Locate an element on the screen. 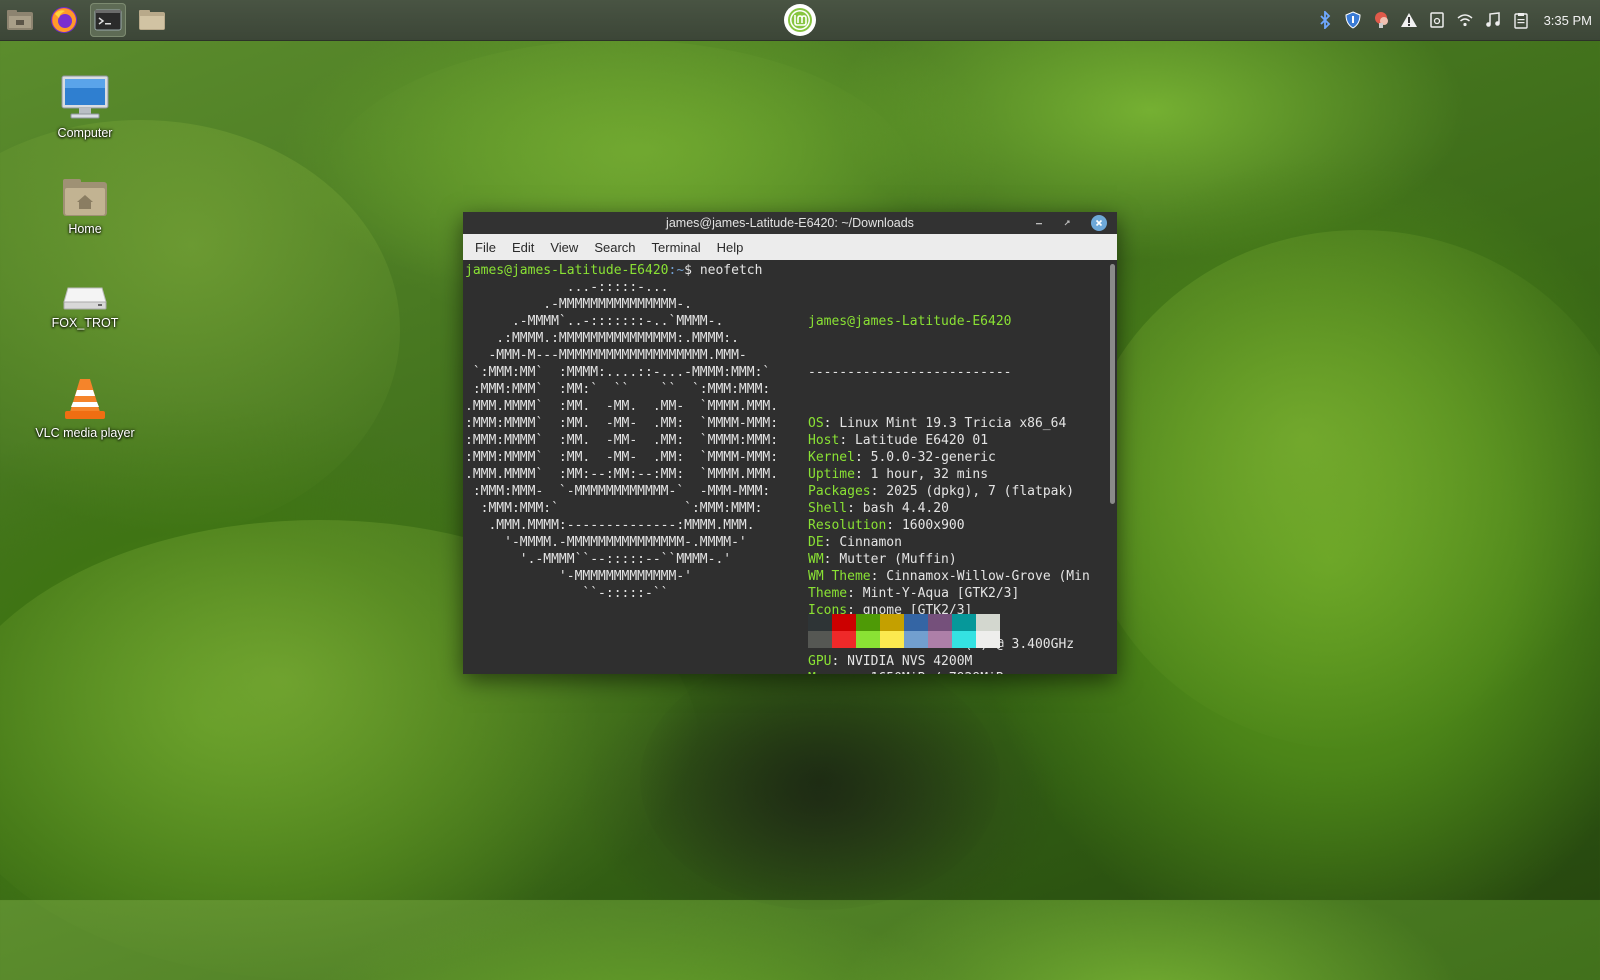 The image size is (1600, 980). info-key: Uptime is located at coordinates (831, 474).